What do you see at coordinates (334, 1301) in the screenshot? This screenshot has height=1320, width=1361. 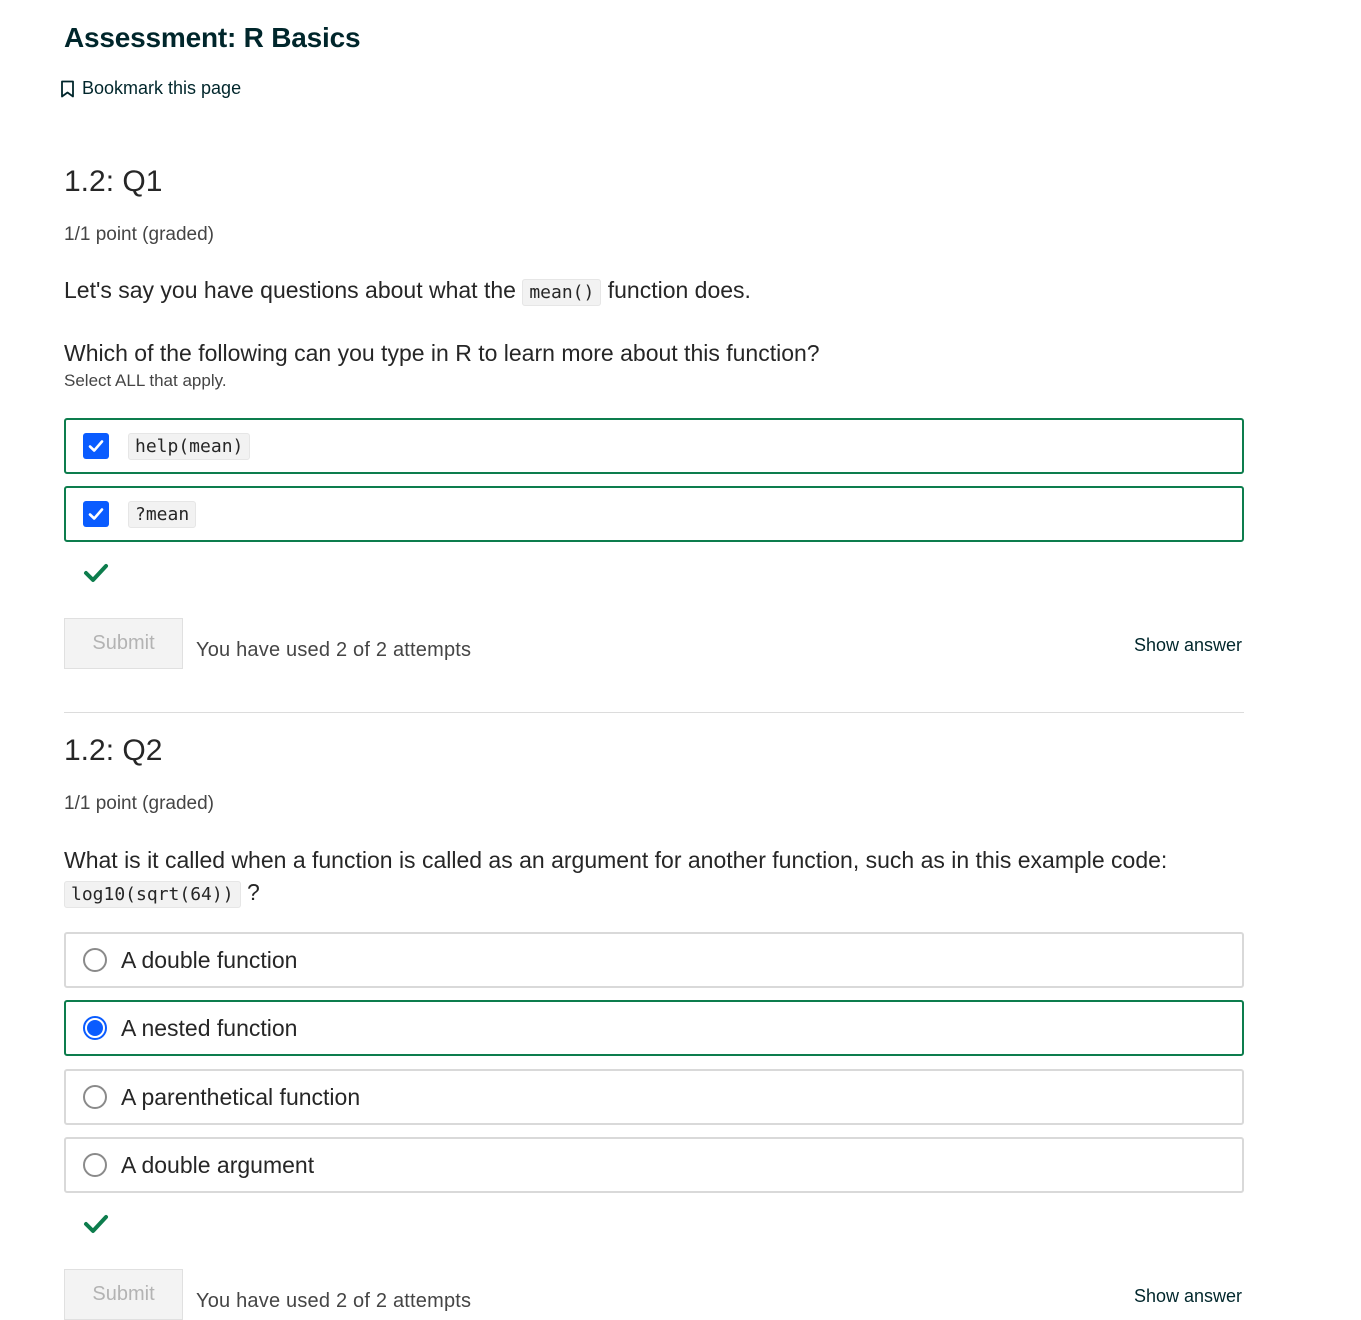 I see `q2-attempts: You have used 2 of 2 attempts` at bounding box center [334, 1301].